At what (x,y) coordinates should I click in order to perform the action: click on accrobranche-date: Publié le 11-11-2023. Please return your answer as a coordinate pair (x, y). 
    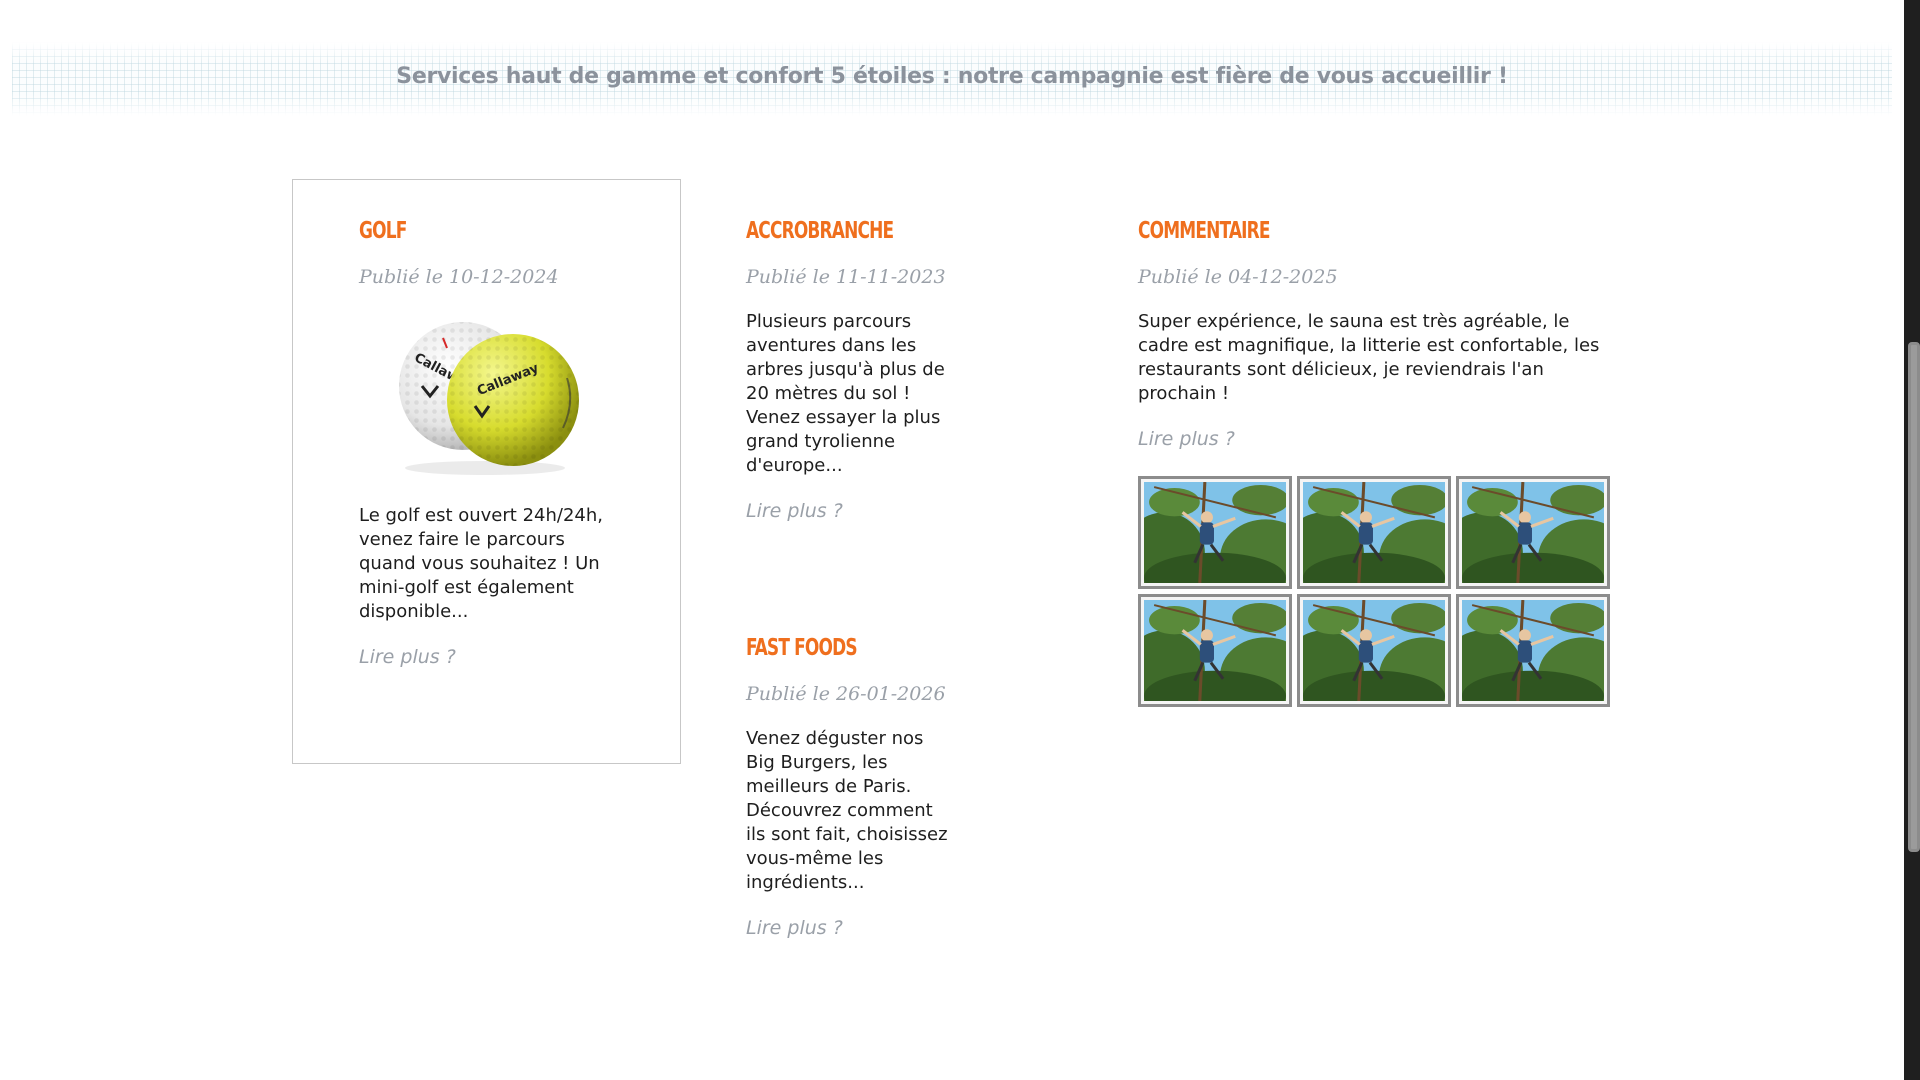
    Looking at the image, I should click on (846, 277).